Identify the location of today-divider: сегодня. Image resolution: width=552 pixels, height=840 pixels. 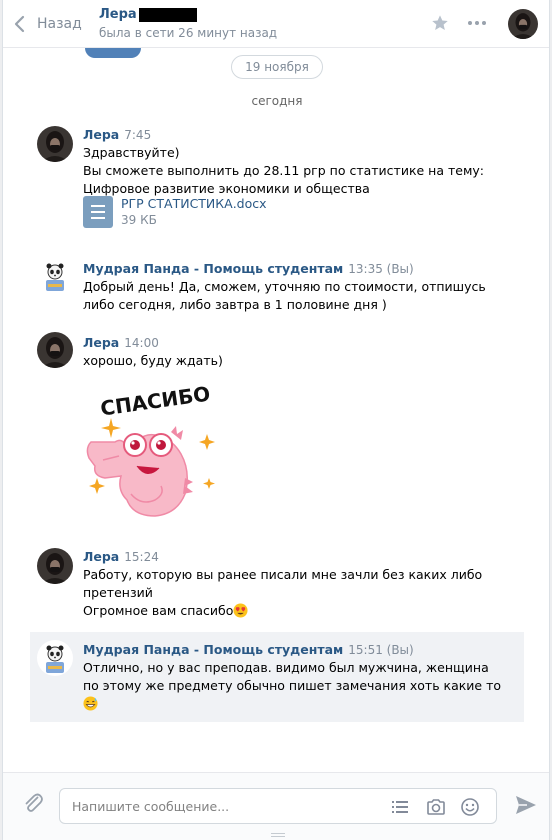
(277, 101).